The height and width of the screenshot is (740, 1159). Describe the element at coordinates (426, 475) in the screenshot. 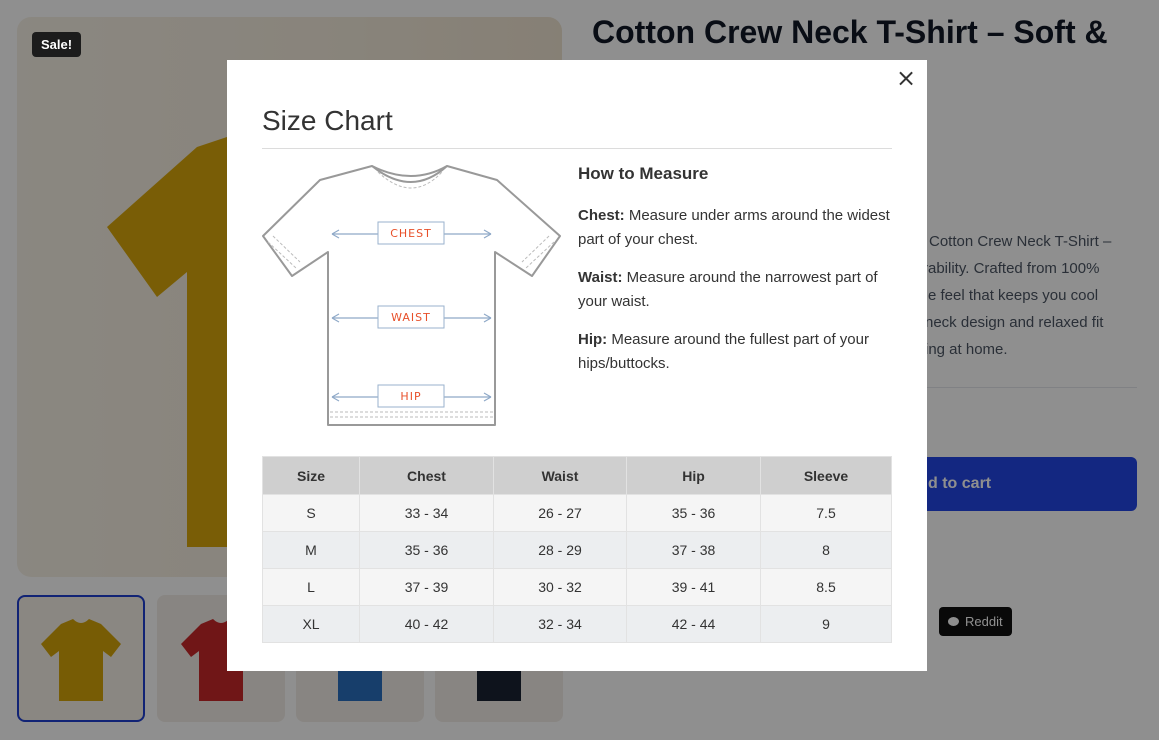

I see `column-header: Chest` at that location.